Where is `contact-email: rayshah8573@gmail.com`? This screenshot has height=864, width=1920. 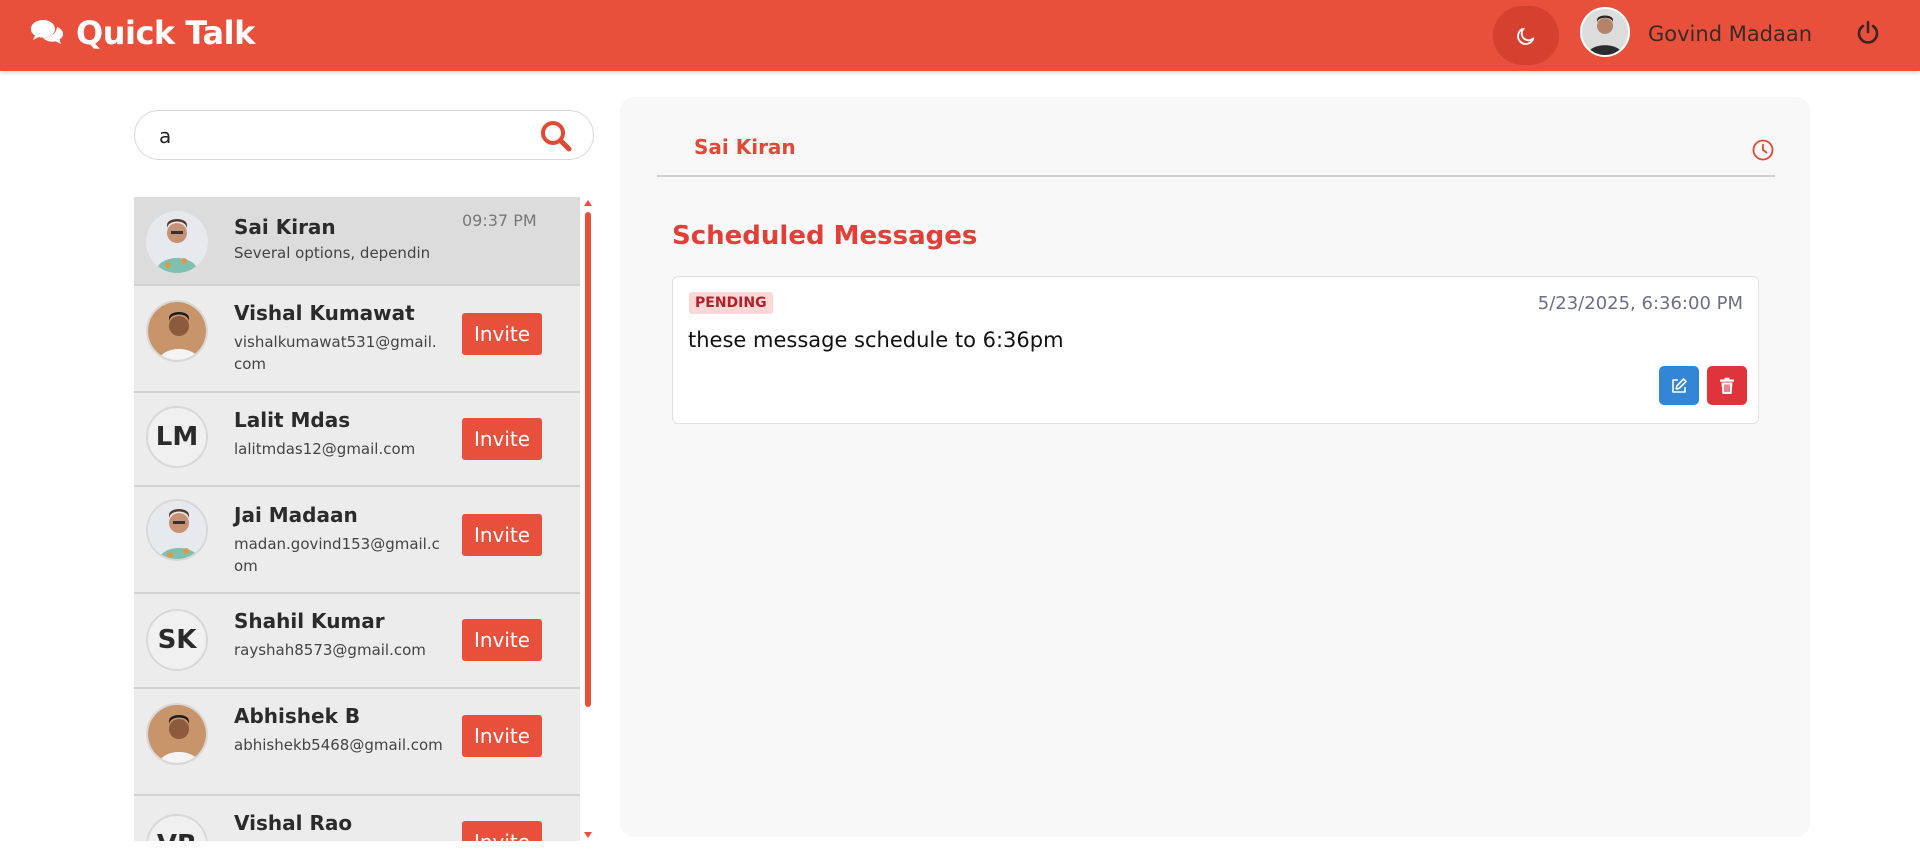 contact-email: rayshah8573@gmail.com is located at coordinates (330, 650).